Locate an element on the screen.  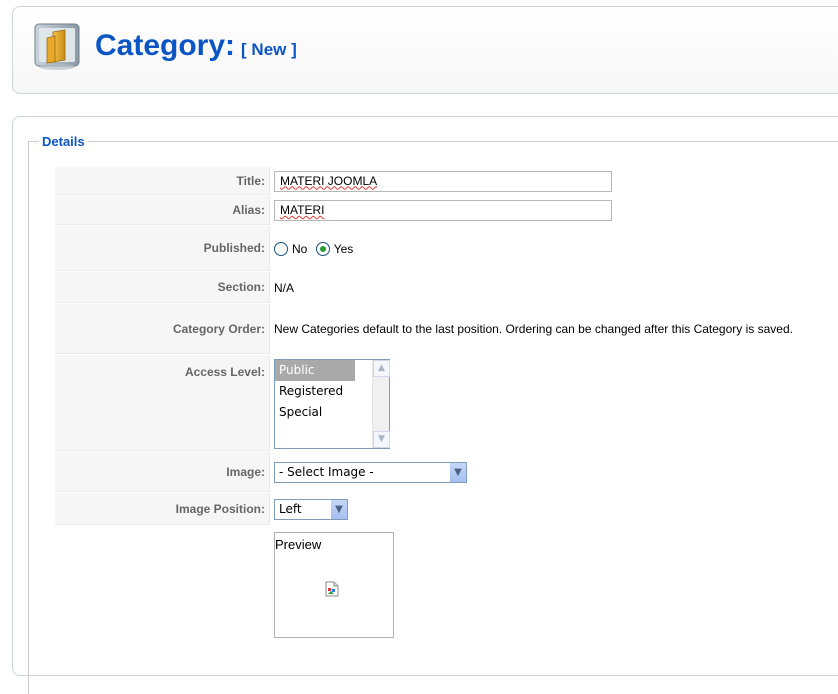
access-level-cell: Public Registered Special ▲ ▼ is located at coordinates (543, 403).